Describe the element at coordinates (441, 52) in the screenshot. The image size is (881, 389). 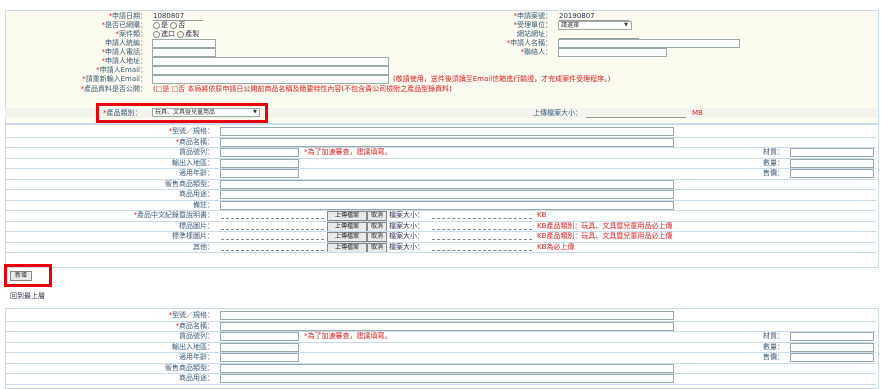
I see `row-applicant-phone: *申請人電話：` at that location.